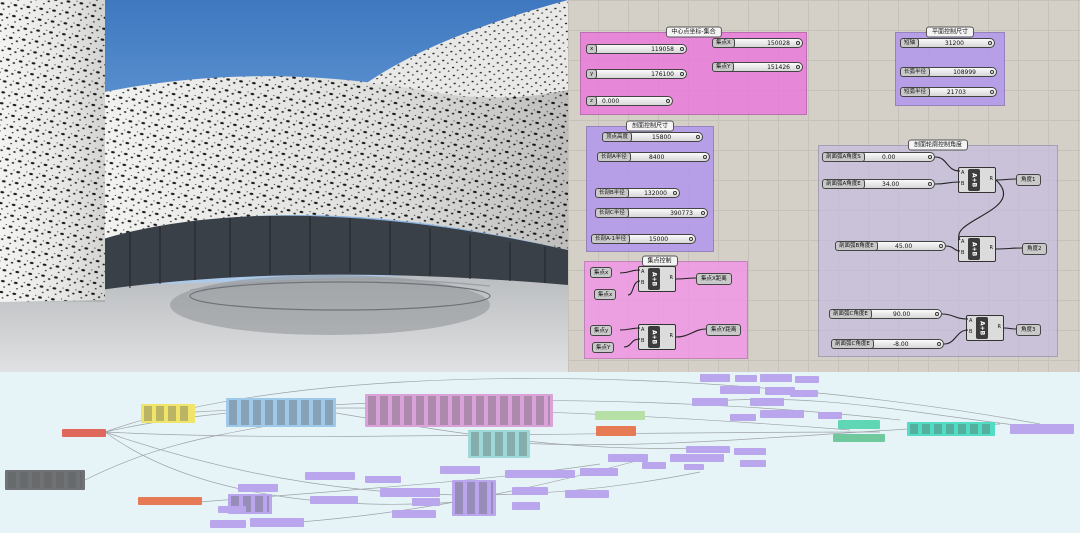  I want to click on slider-z: z 0.000, so click(629, 101).